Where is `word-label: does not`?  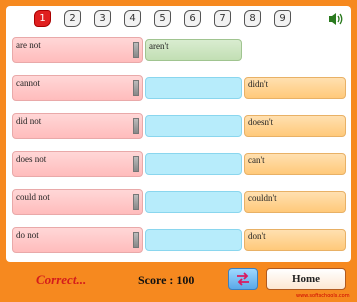 word-label: does not is located at coordinates (31, 159).